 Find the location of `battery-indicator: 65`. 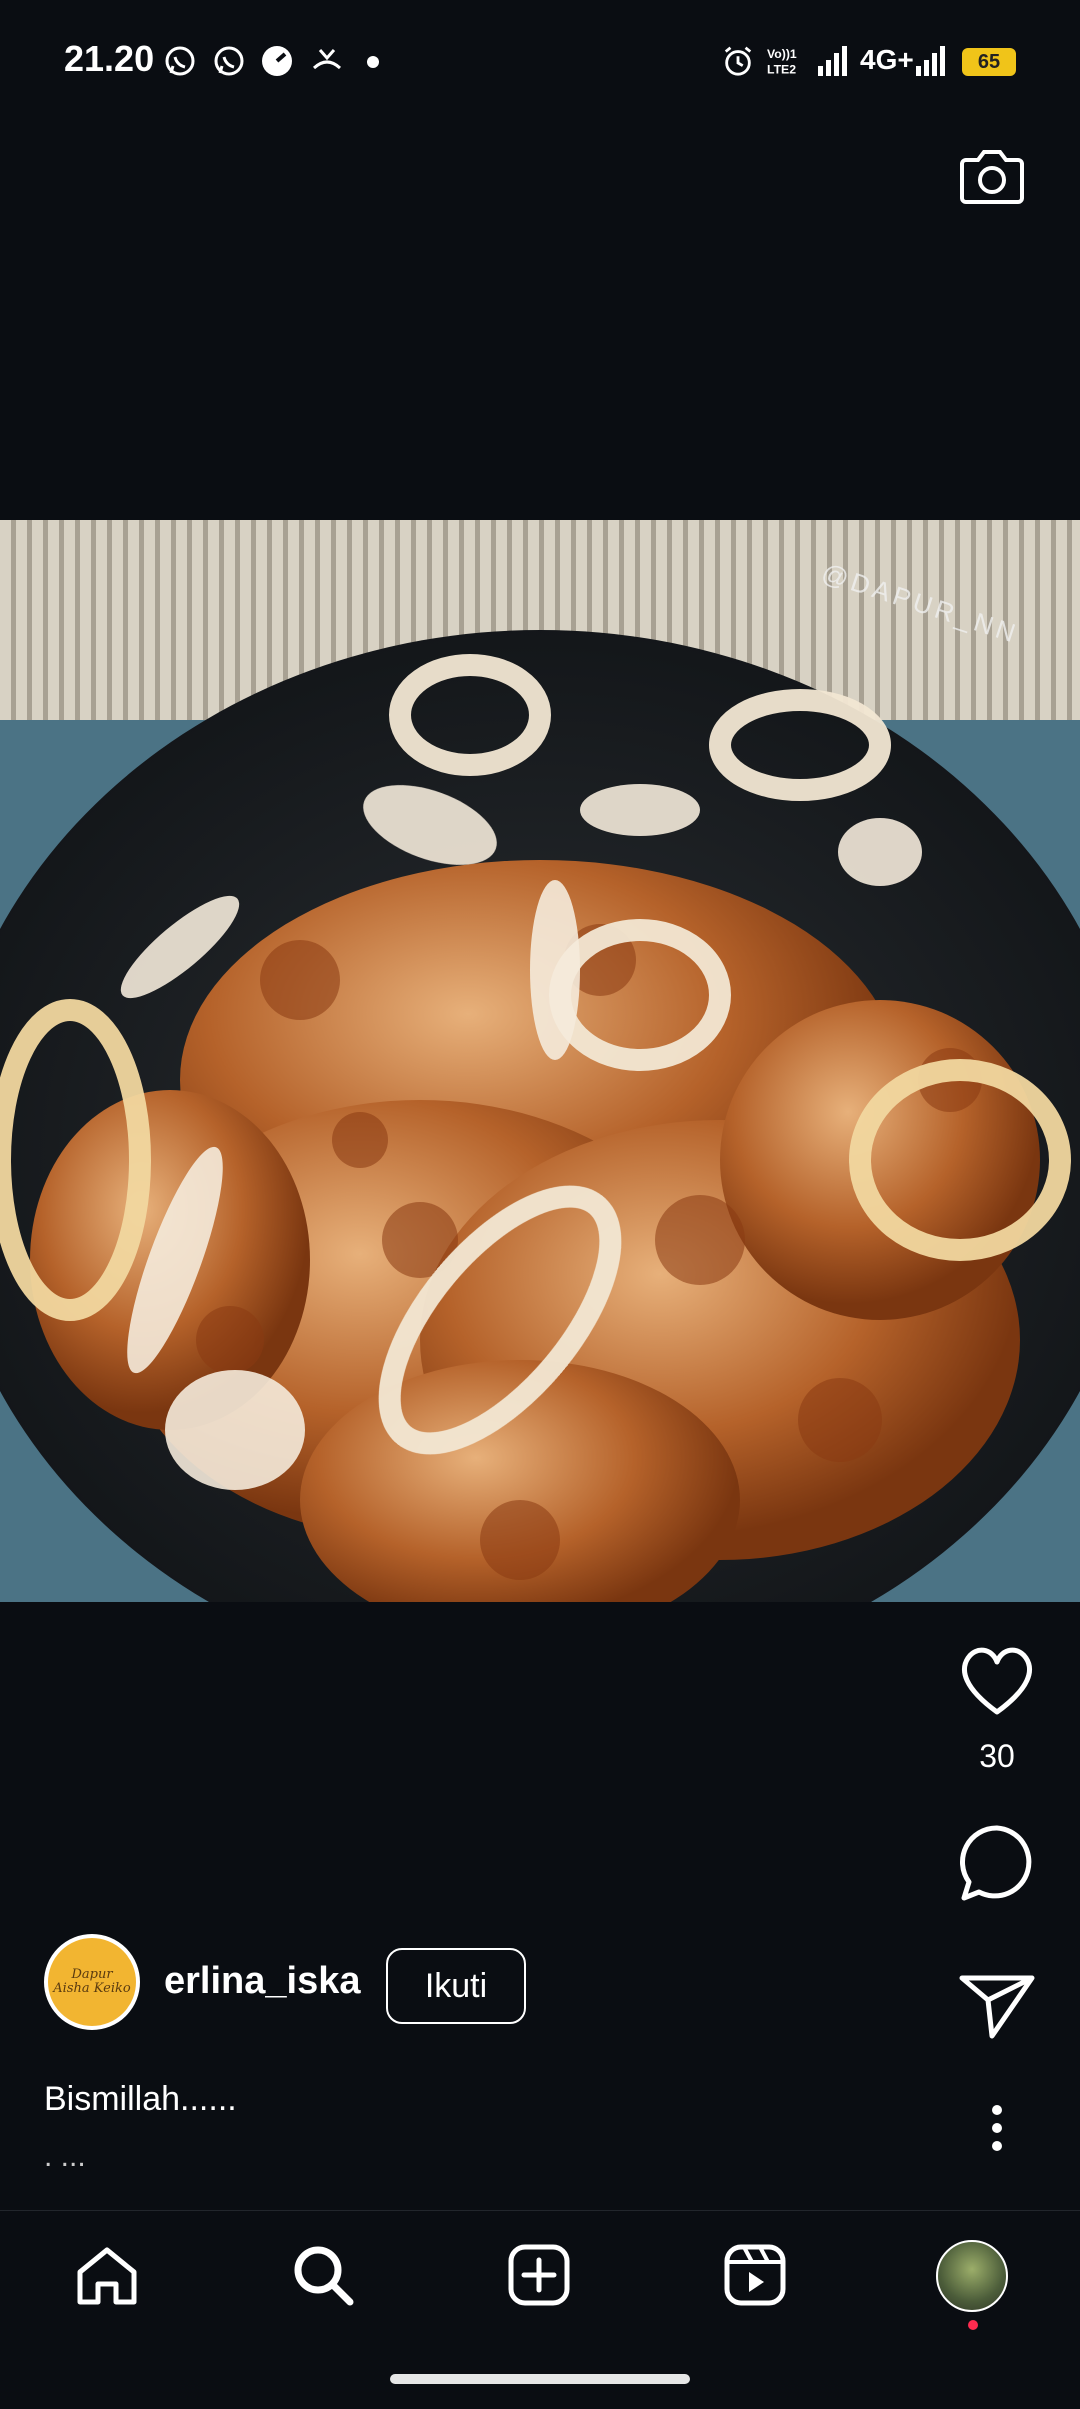

battery-indicator: 65 is located at coordinates (989, 62).